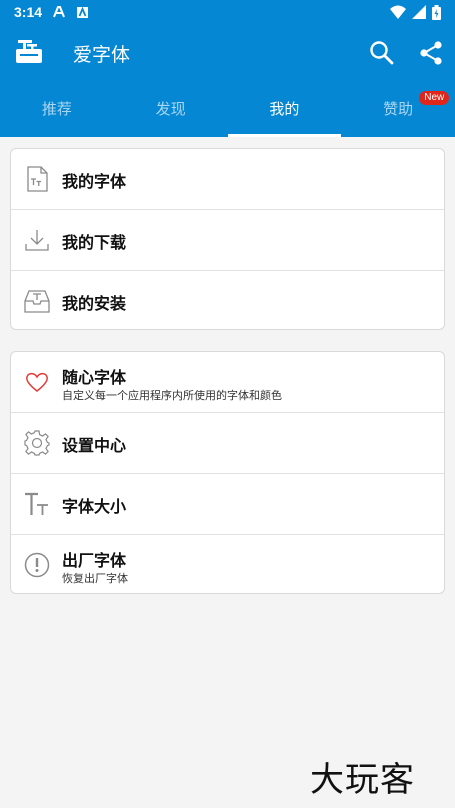  What do you see at coordinates (37, 301) in the screenshot?
I see `install-tray-icon` at bounding box center [37, 301].